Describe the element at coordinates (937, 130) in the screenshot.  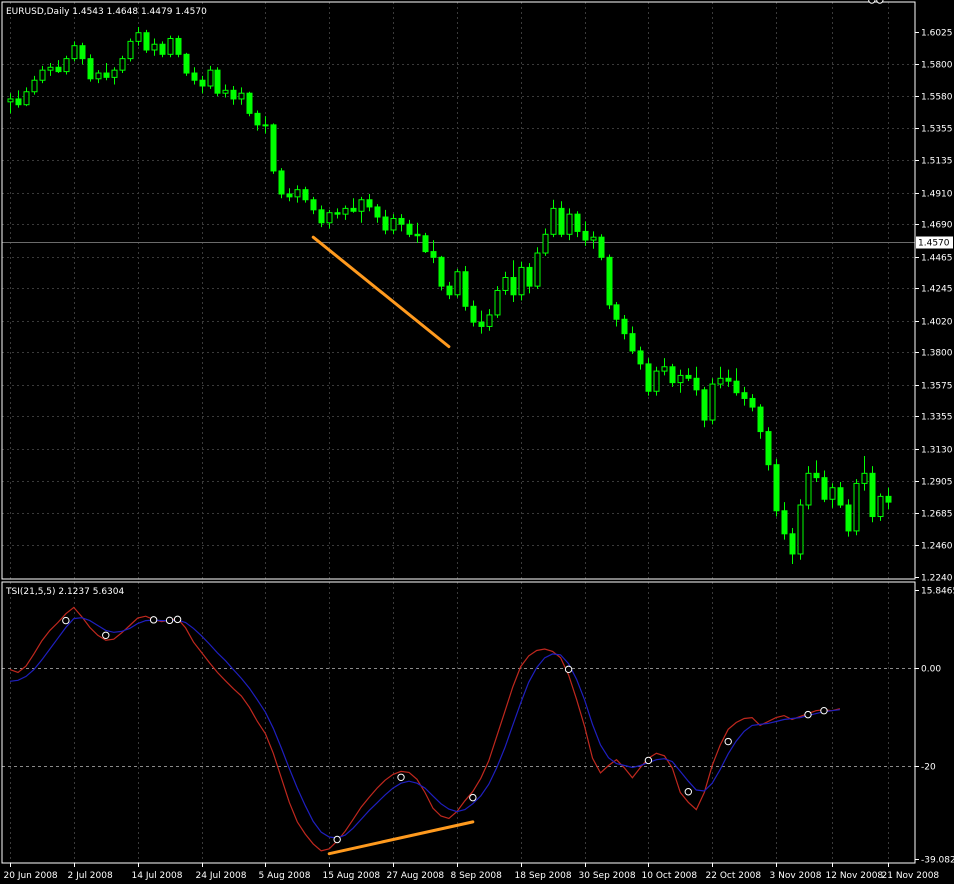
I see `y-tick-label: 1.5355` at that location.